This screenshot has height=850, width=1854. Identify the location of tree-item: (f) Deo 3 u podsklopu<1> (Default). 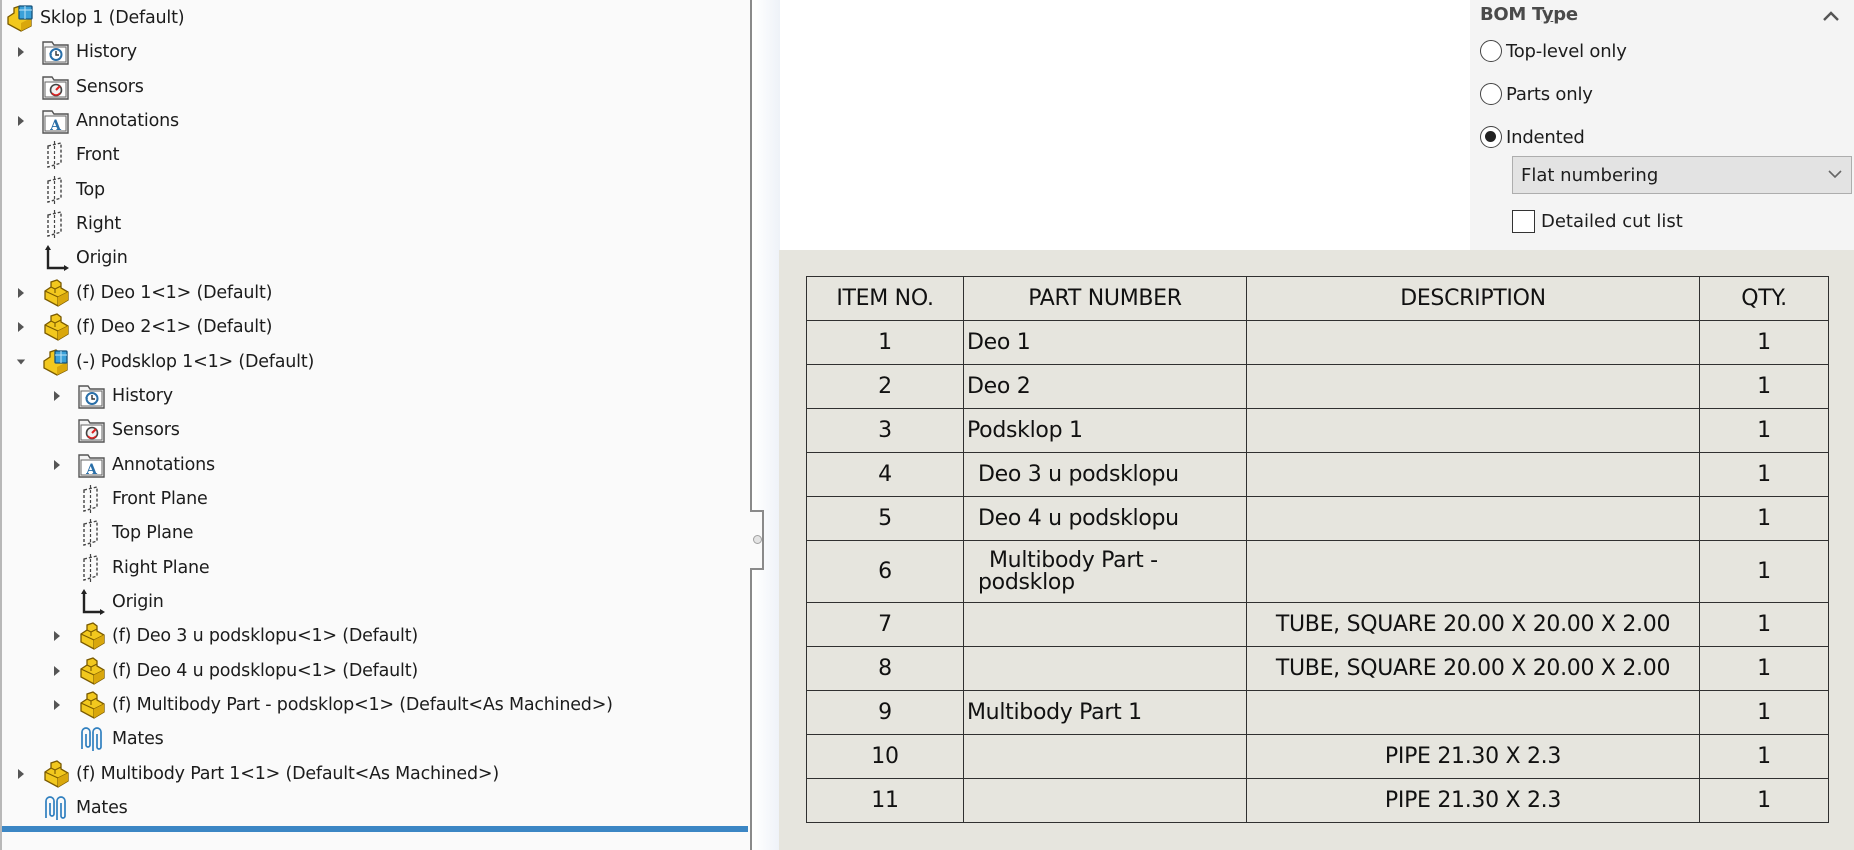
(234, 636).